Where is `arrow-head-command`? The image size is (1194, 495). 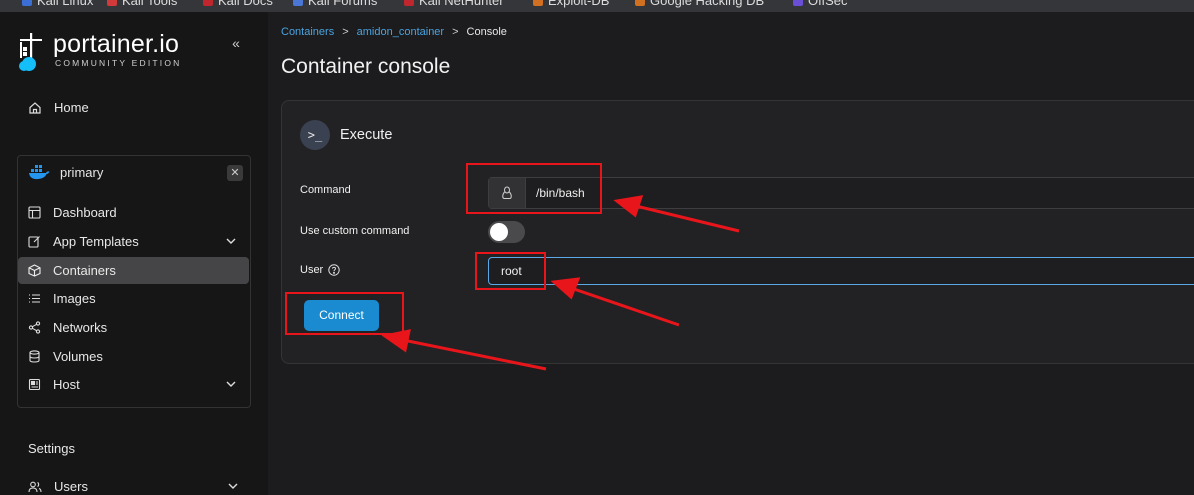
arrow-head-command is located at coordinates (628, 206).